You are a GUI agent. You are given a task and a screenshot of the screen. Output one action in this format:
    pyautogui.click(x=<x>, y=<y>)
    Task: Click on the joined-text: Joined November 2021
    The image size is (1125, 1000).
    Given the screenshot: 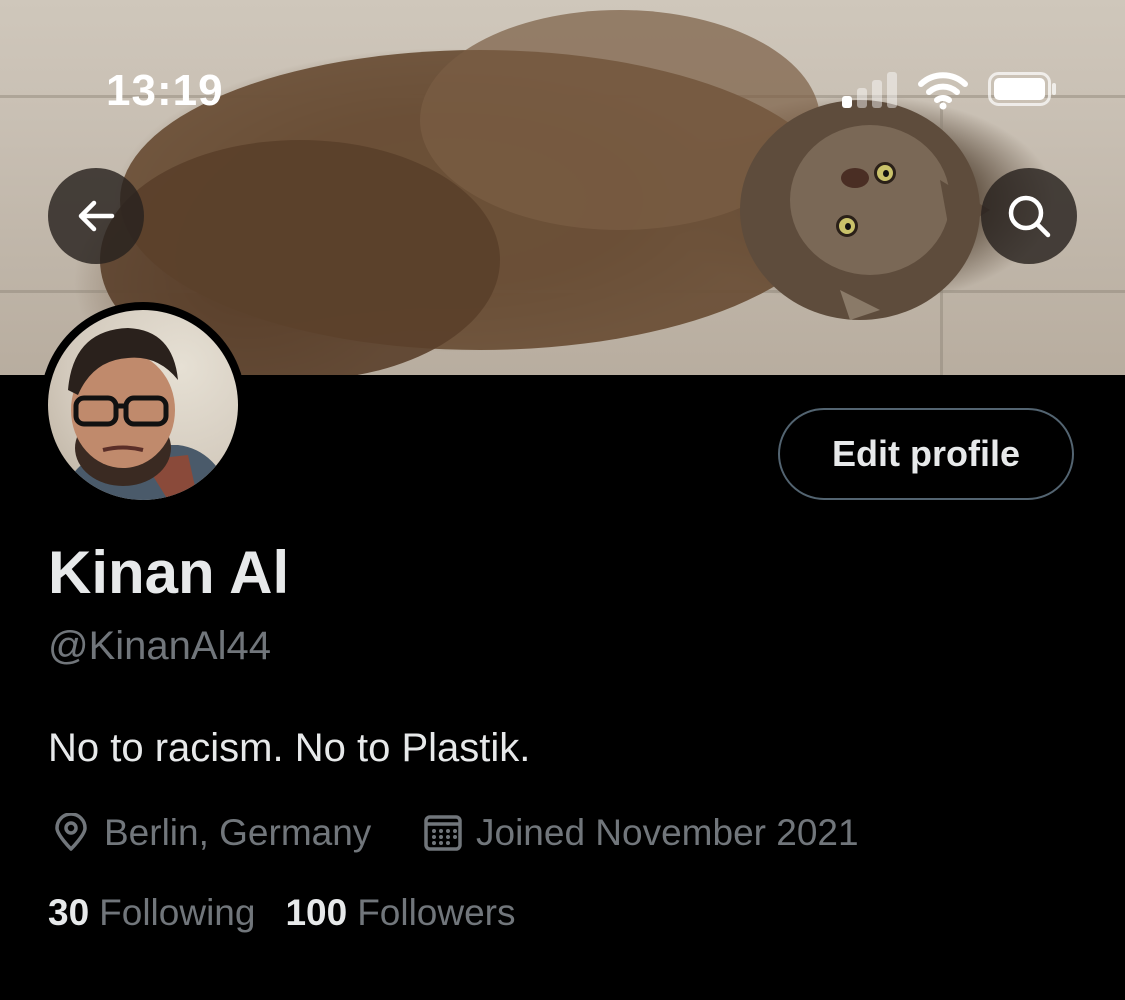 What is the action you would take?
    pyautogui.click(x=667, y=832)
    